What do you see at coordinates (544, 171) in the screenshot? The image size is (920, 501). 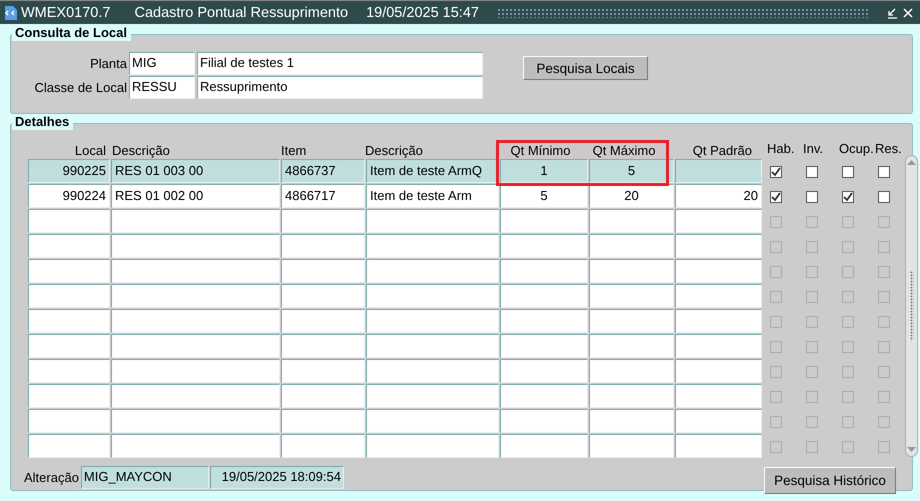 I see `table-cell: 1` at bounding box center [544, 171].